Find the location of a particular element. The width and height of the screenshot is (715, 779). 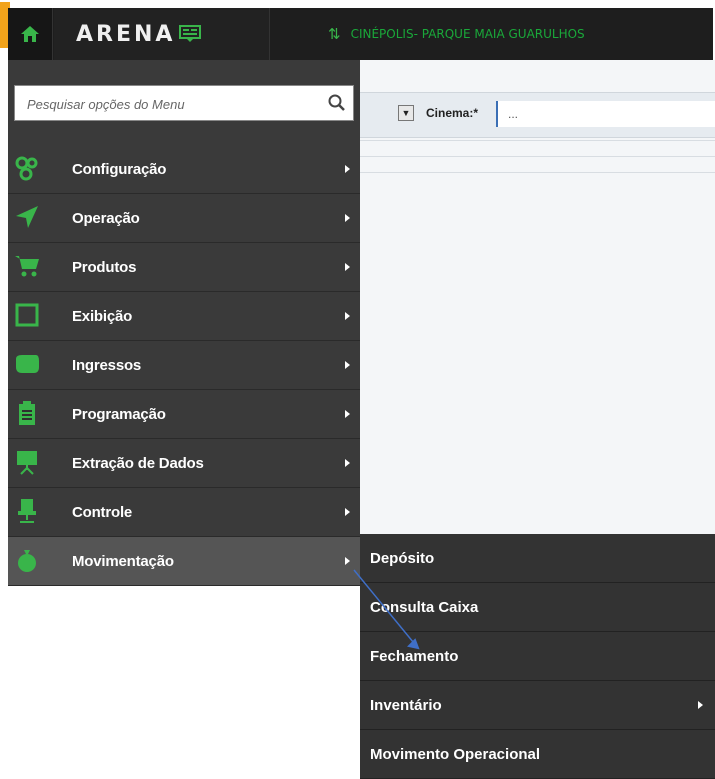

ticket-icon is located at coordinates (27, 364).